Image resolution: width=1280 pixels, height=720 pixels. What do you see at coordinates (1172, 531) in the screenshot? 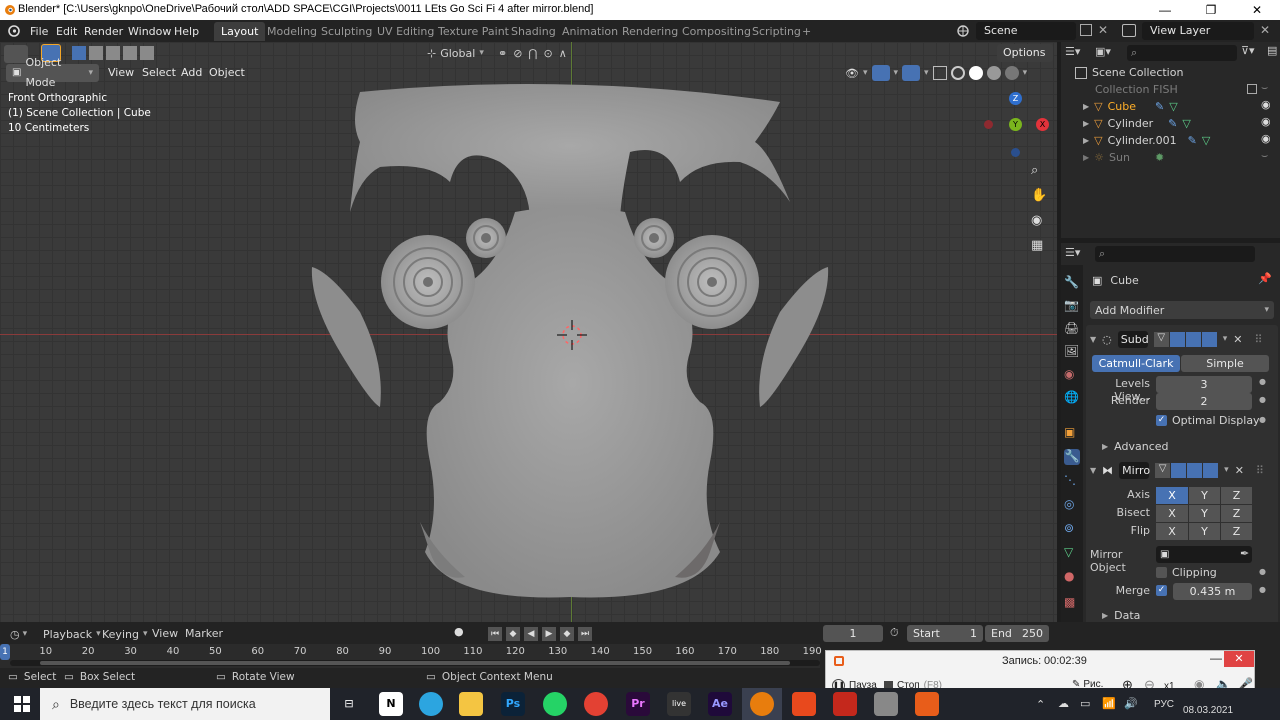
I see `flip-x-toggle: X` at bounding box center [1172, 531].